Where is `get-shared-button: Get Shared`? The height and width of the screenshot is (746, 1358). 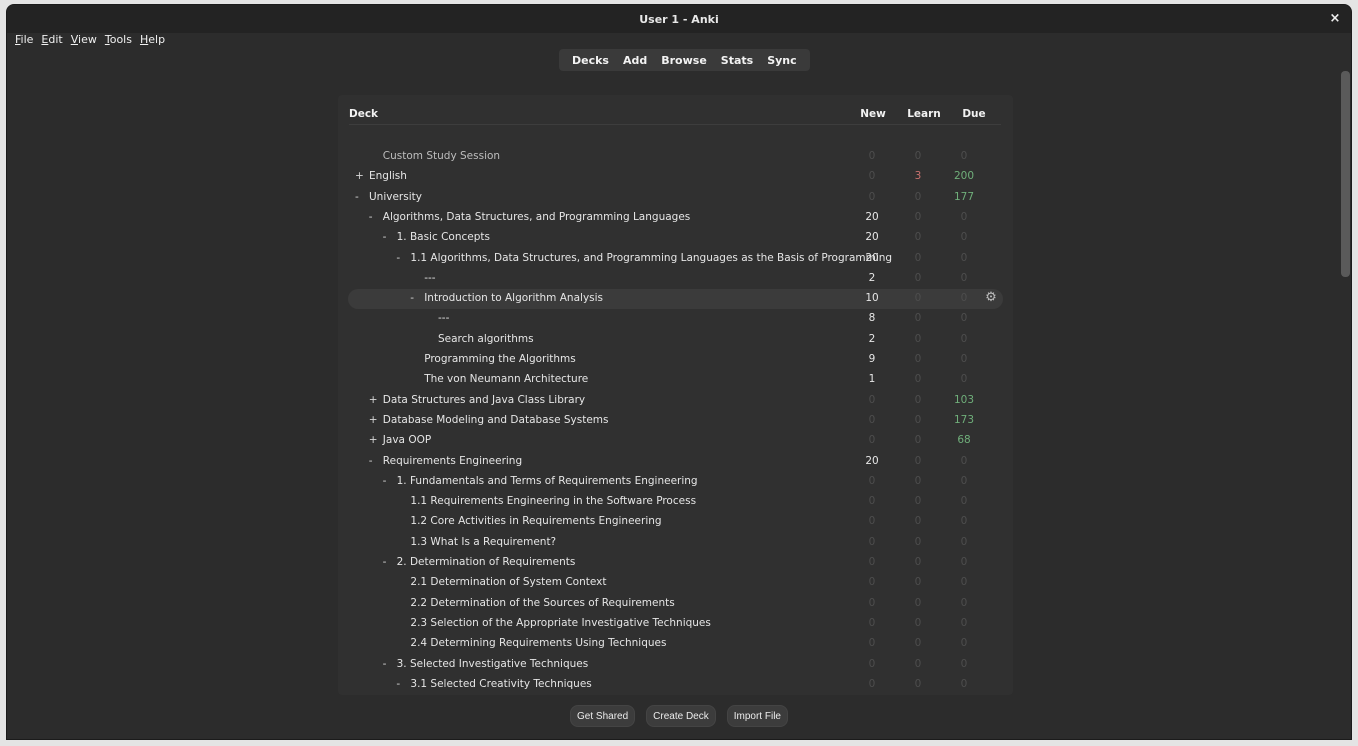
get-shared-button: Get Shared is located at coordinates (603, 716).